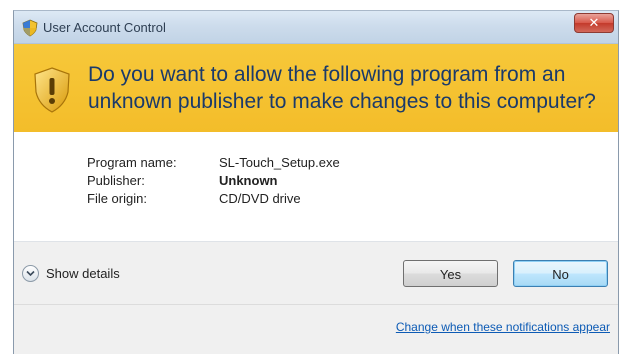 Image resolution: width=621 pixels, height=356 pixels. What do you see at coordinates (503, 327) in the screenshot?
I see `notification-settings-link: Change when these notifications appear` at bounding box center [503, 327].